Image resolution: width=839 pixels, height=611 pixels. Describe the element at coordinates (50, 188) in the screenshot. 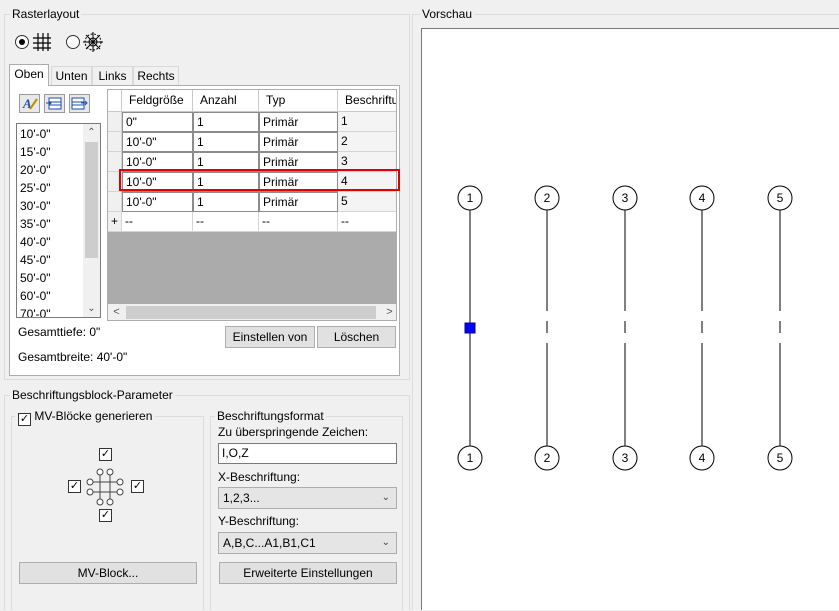

I see `size-list-item: 25'-0"` at that location.